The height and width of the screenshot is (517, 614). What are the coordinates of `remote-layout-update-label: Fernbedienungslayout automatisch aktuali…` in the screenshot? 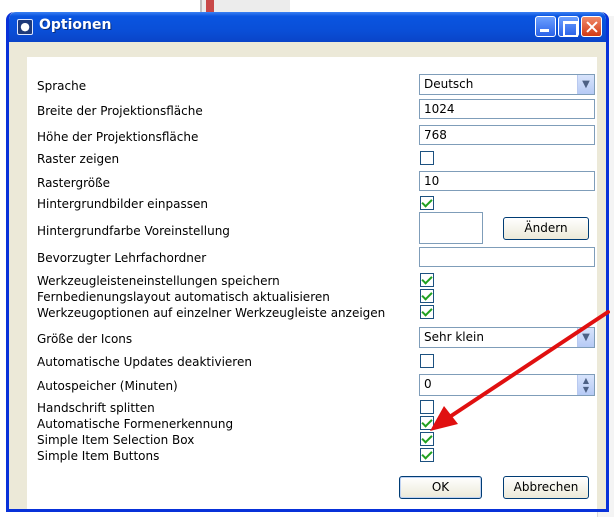 It's located at (183, 297).